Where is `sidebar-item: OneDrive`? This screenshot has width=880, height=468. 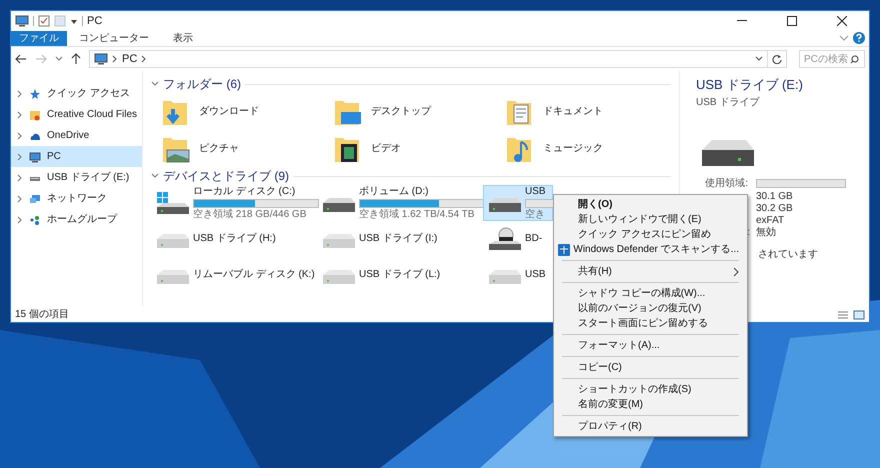
sidebar-item: OneDrive is located at coordinates (76, 135).